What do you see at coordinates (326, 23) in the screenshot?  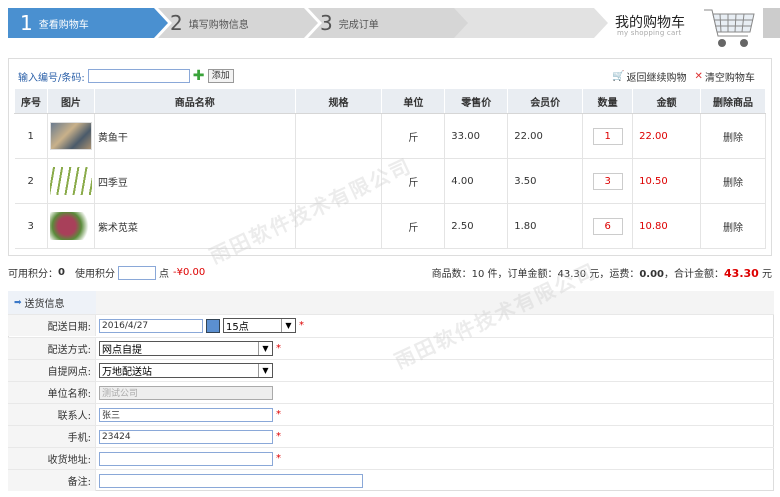 I see `step-3-number: 3` at bounding box center [326, 23].